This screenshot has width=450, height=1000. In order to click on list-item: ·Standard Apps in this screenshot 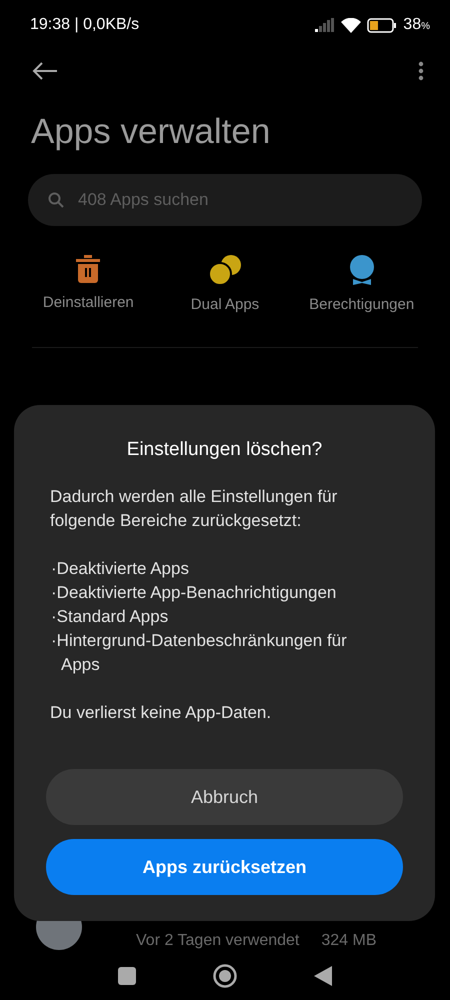, I will do `click(110, 617)`.